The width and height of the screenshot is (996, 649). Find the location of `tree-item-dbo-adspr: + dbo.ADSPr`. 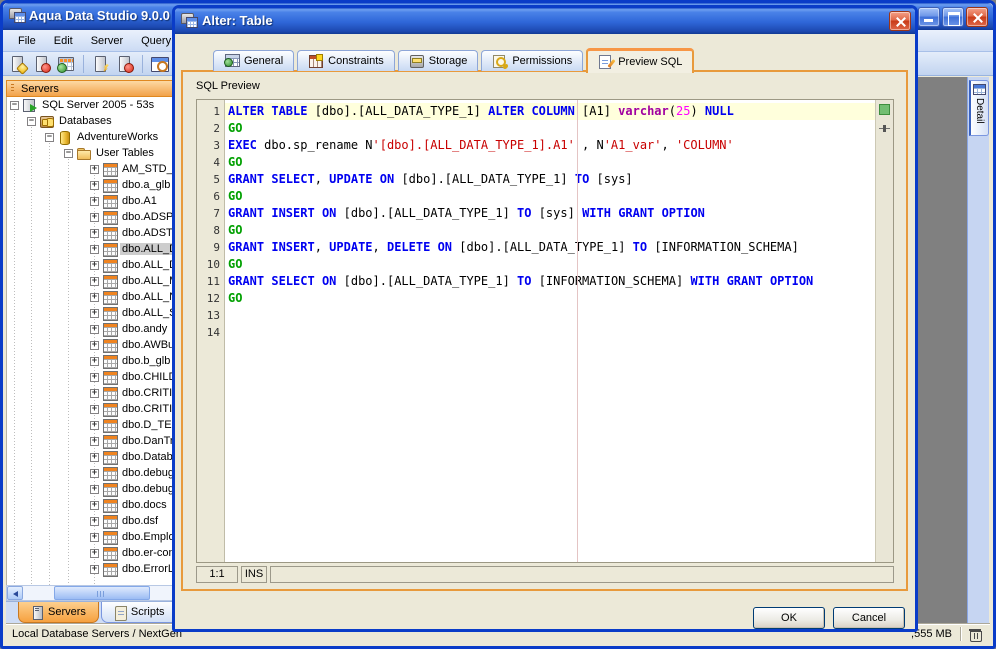

tree-item-dbo-adspr: + dbo.ADSPr is located at coordinates (91, 217).